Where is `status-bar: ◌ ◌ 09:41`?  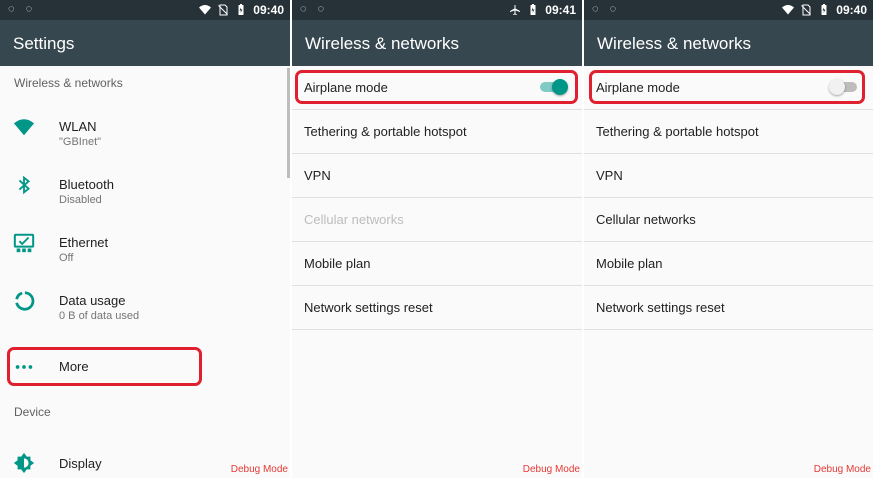 status-bar: ◌ ◌ 09:41 is located at coordinates (437, 10).